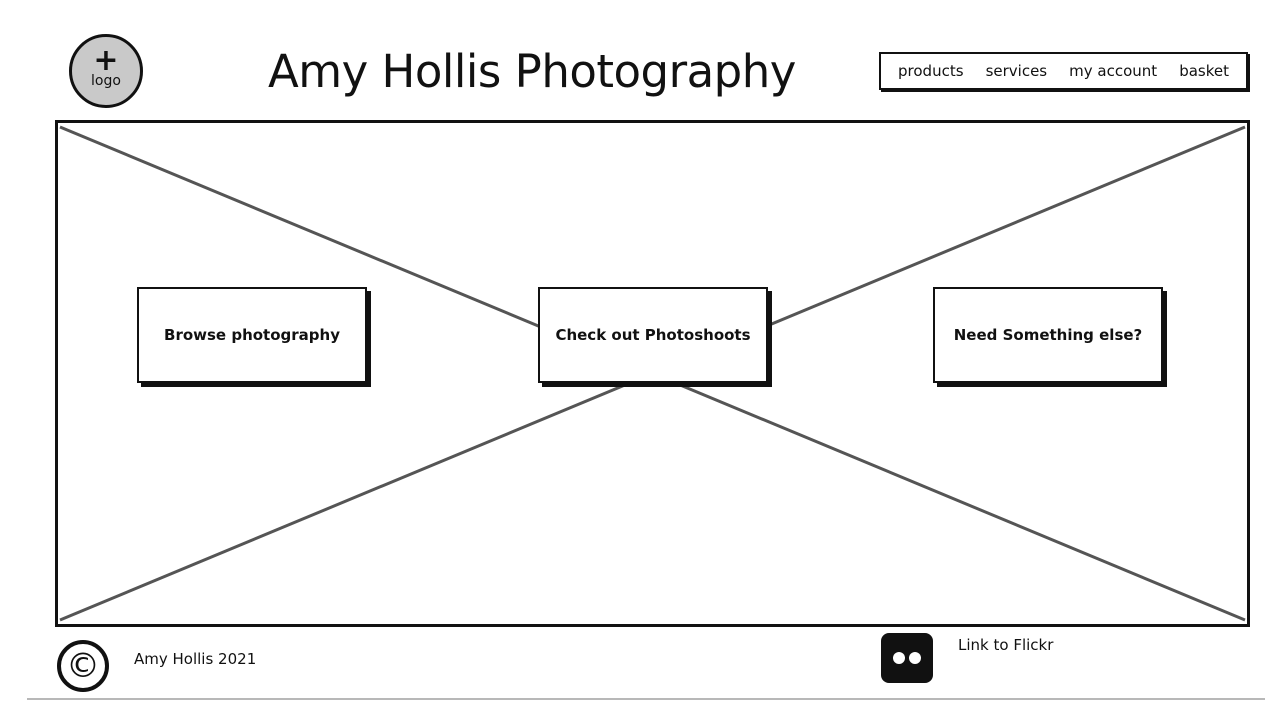  Describe the element at coordinates (1063, 71) in the screenshot. I see `main-nav: products services my account basket` at that location.